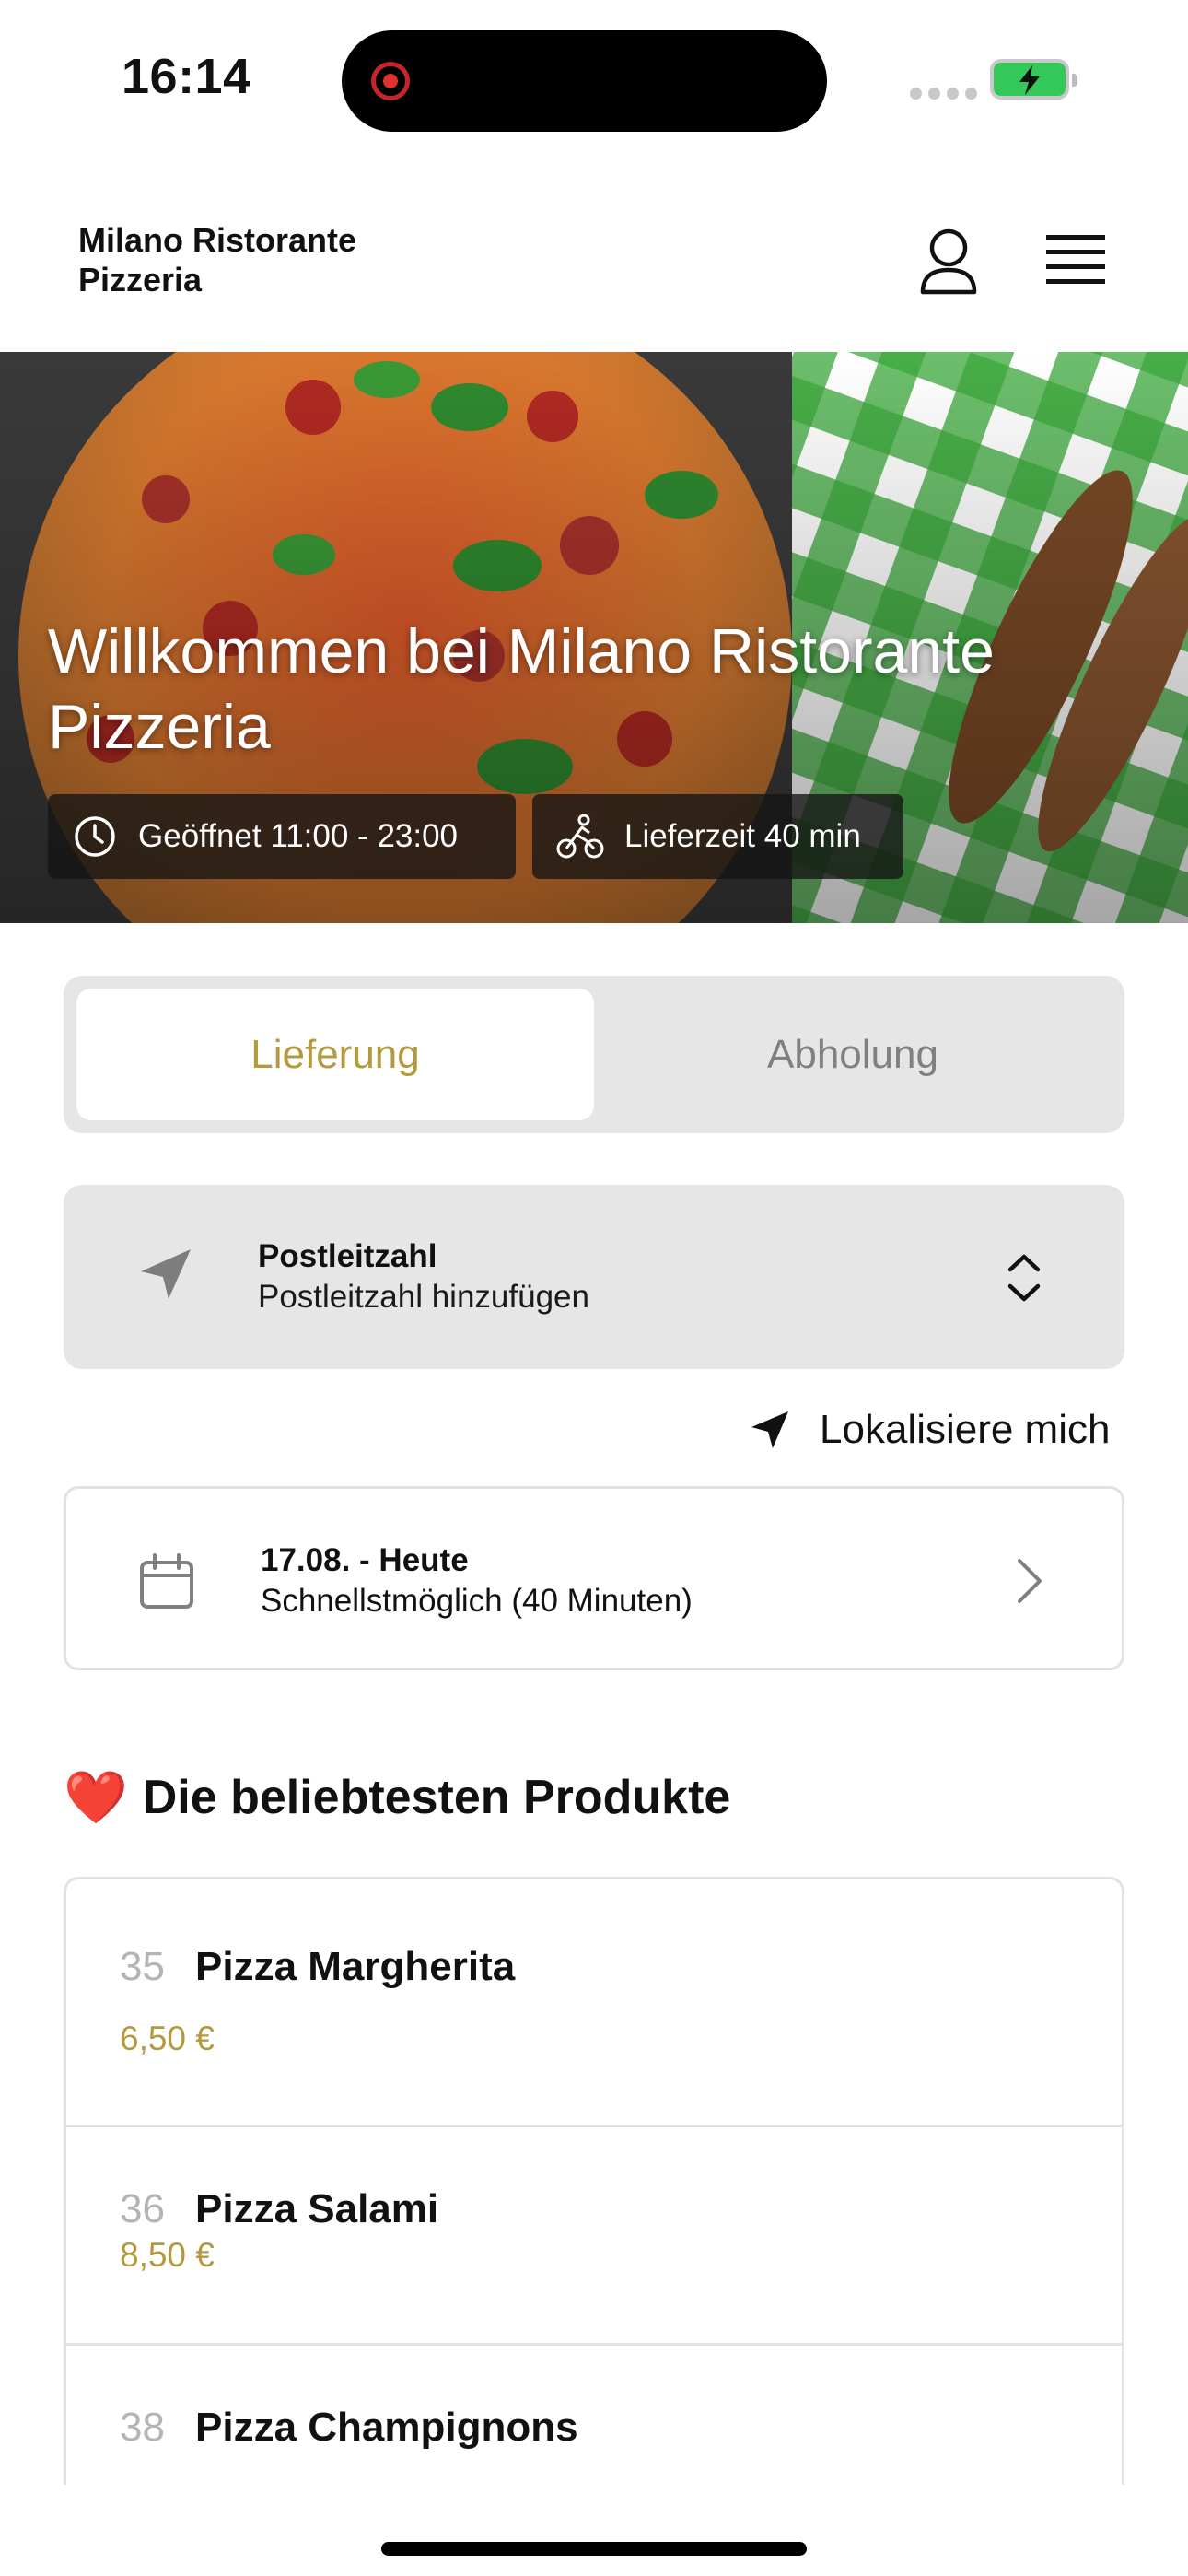 The height and width of the screenshot is (2576, 1188). I want to click on tab-abholung: Abholung, so click(853, 1054).